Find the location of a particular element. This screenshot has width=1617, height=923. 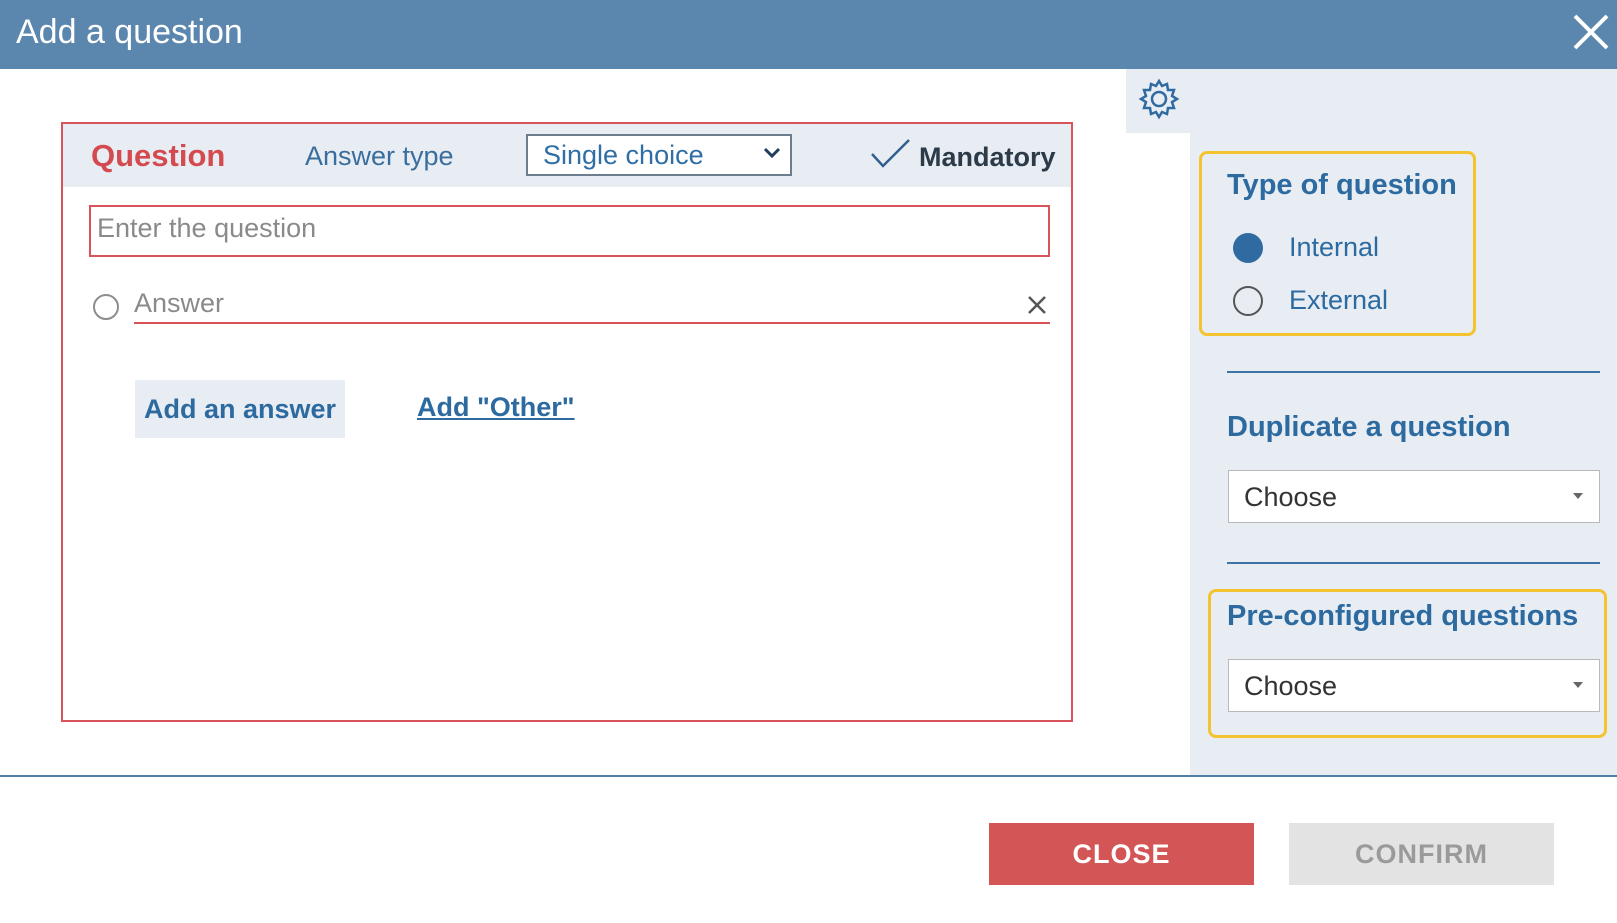

duplicate-question-value: Choose is located at coordinates (1291, 497).